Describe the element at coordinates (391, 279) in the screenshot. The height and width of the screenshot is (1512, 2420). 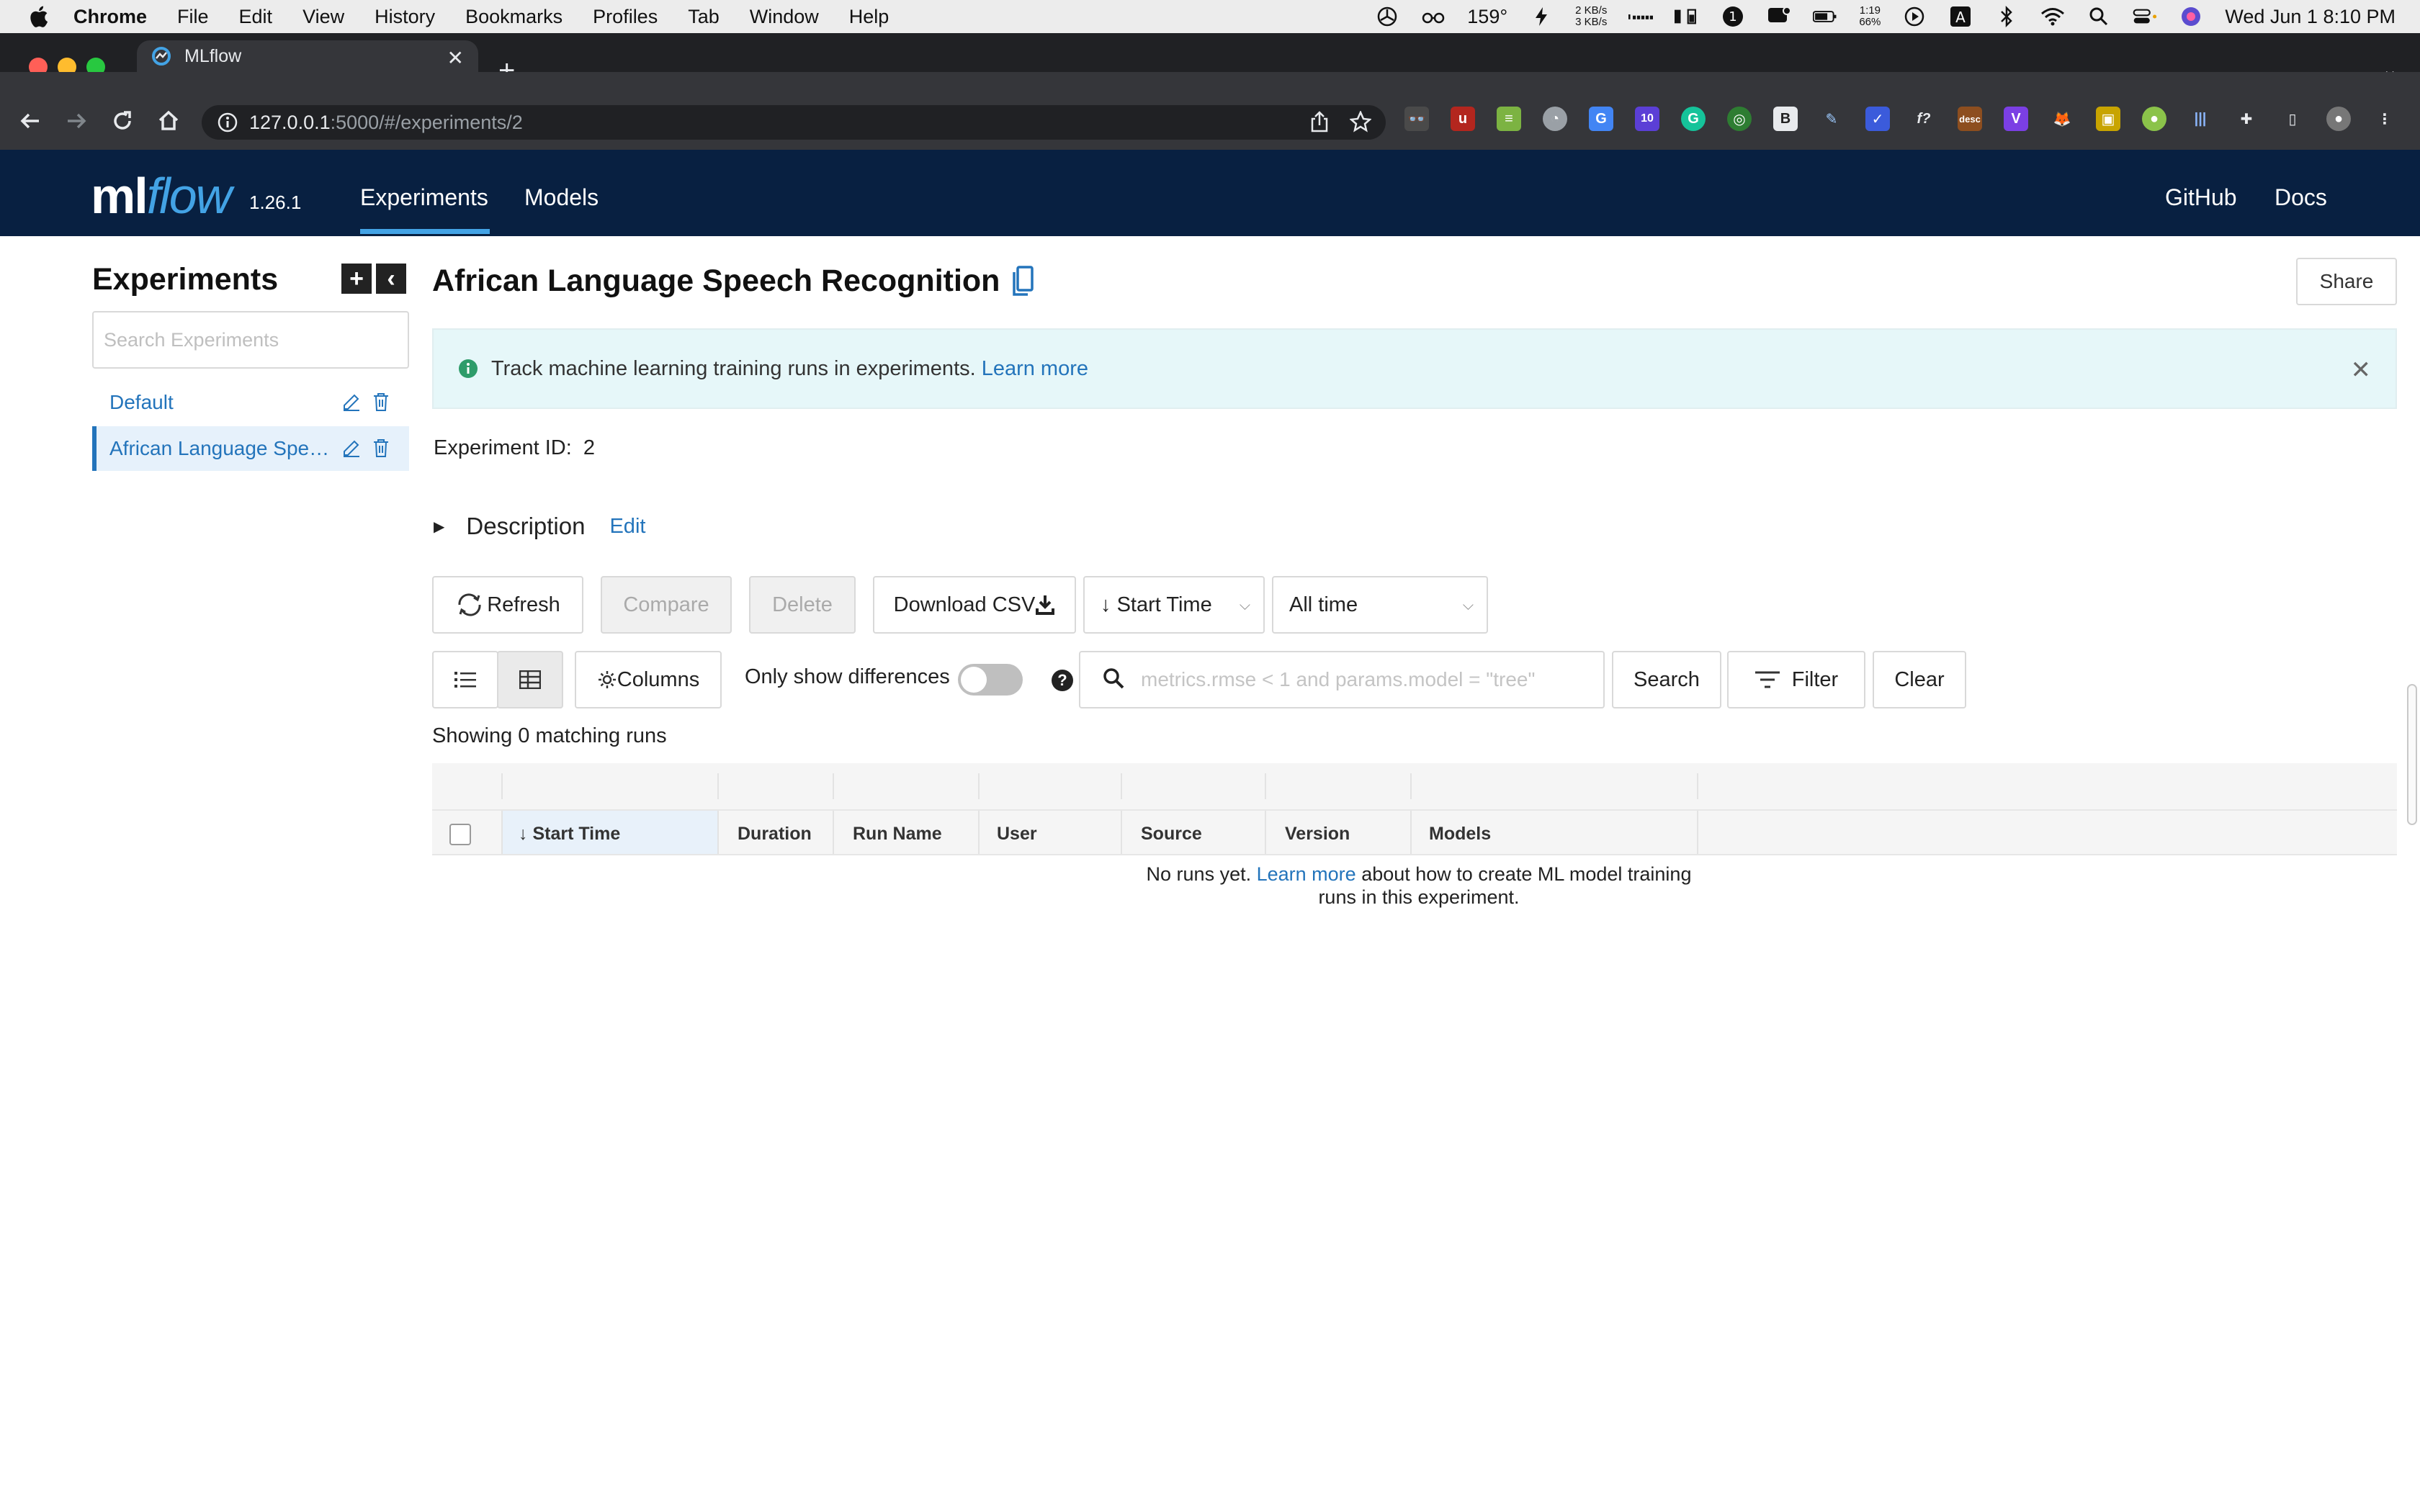
I see `collapse-sidebar-button: ‹` at that location.